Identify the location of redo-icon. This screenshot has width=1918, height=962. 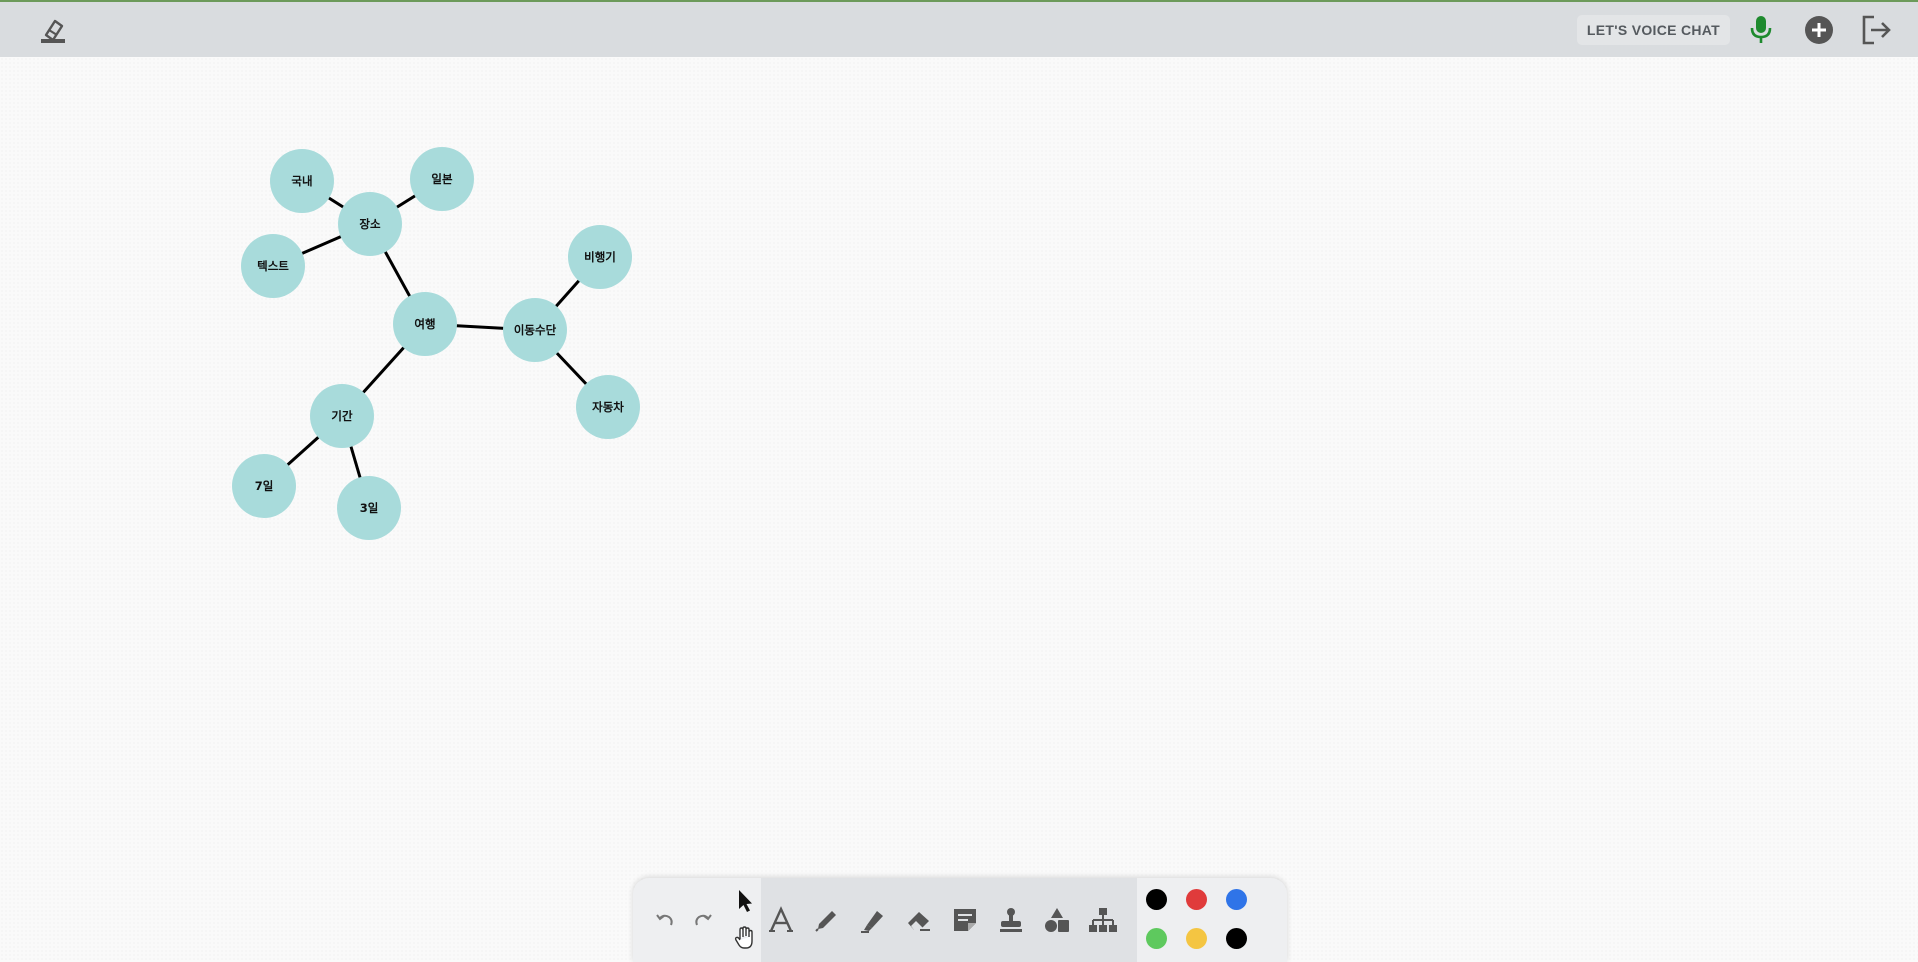
(703, 920).